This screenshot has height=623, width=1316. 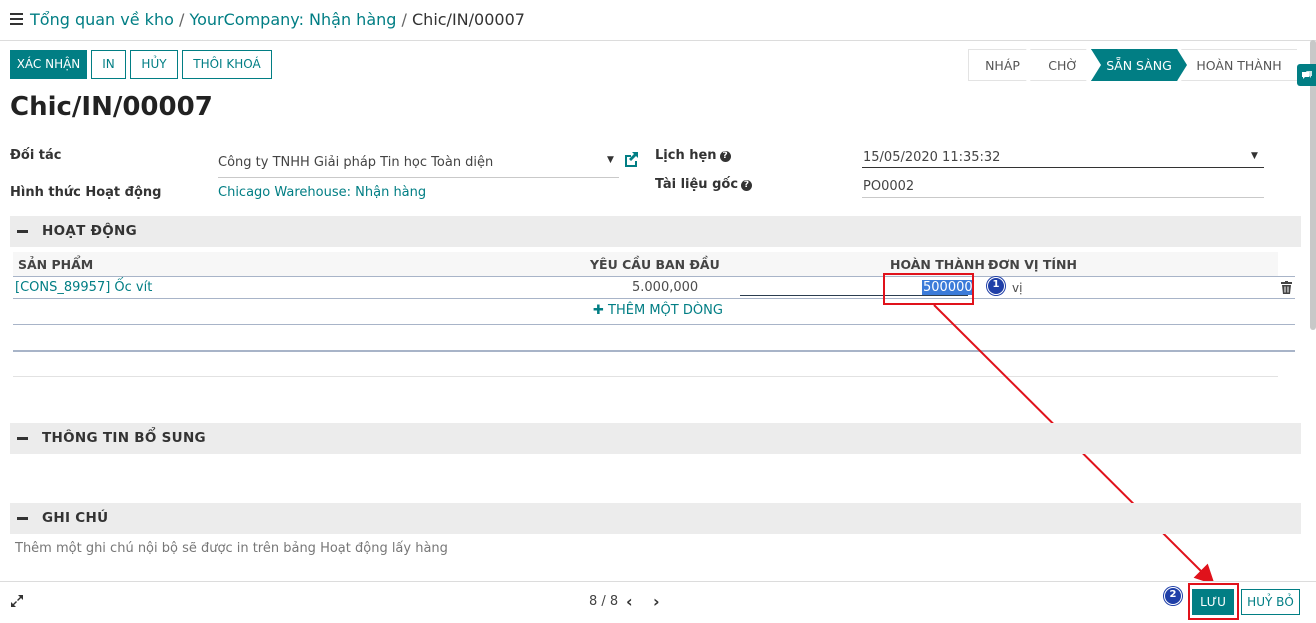 I want to click on annotation-badge-2: 2, so click(x=1173, y=596).